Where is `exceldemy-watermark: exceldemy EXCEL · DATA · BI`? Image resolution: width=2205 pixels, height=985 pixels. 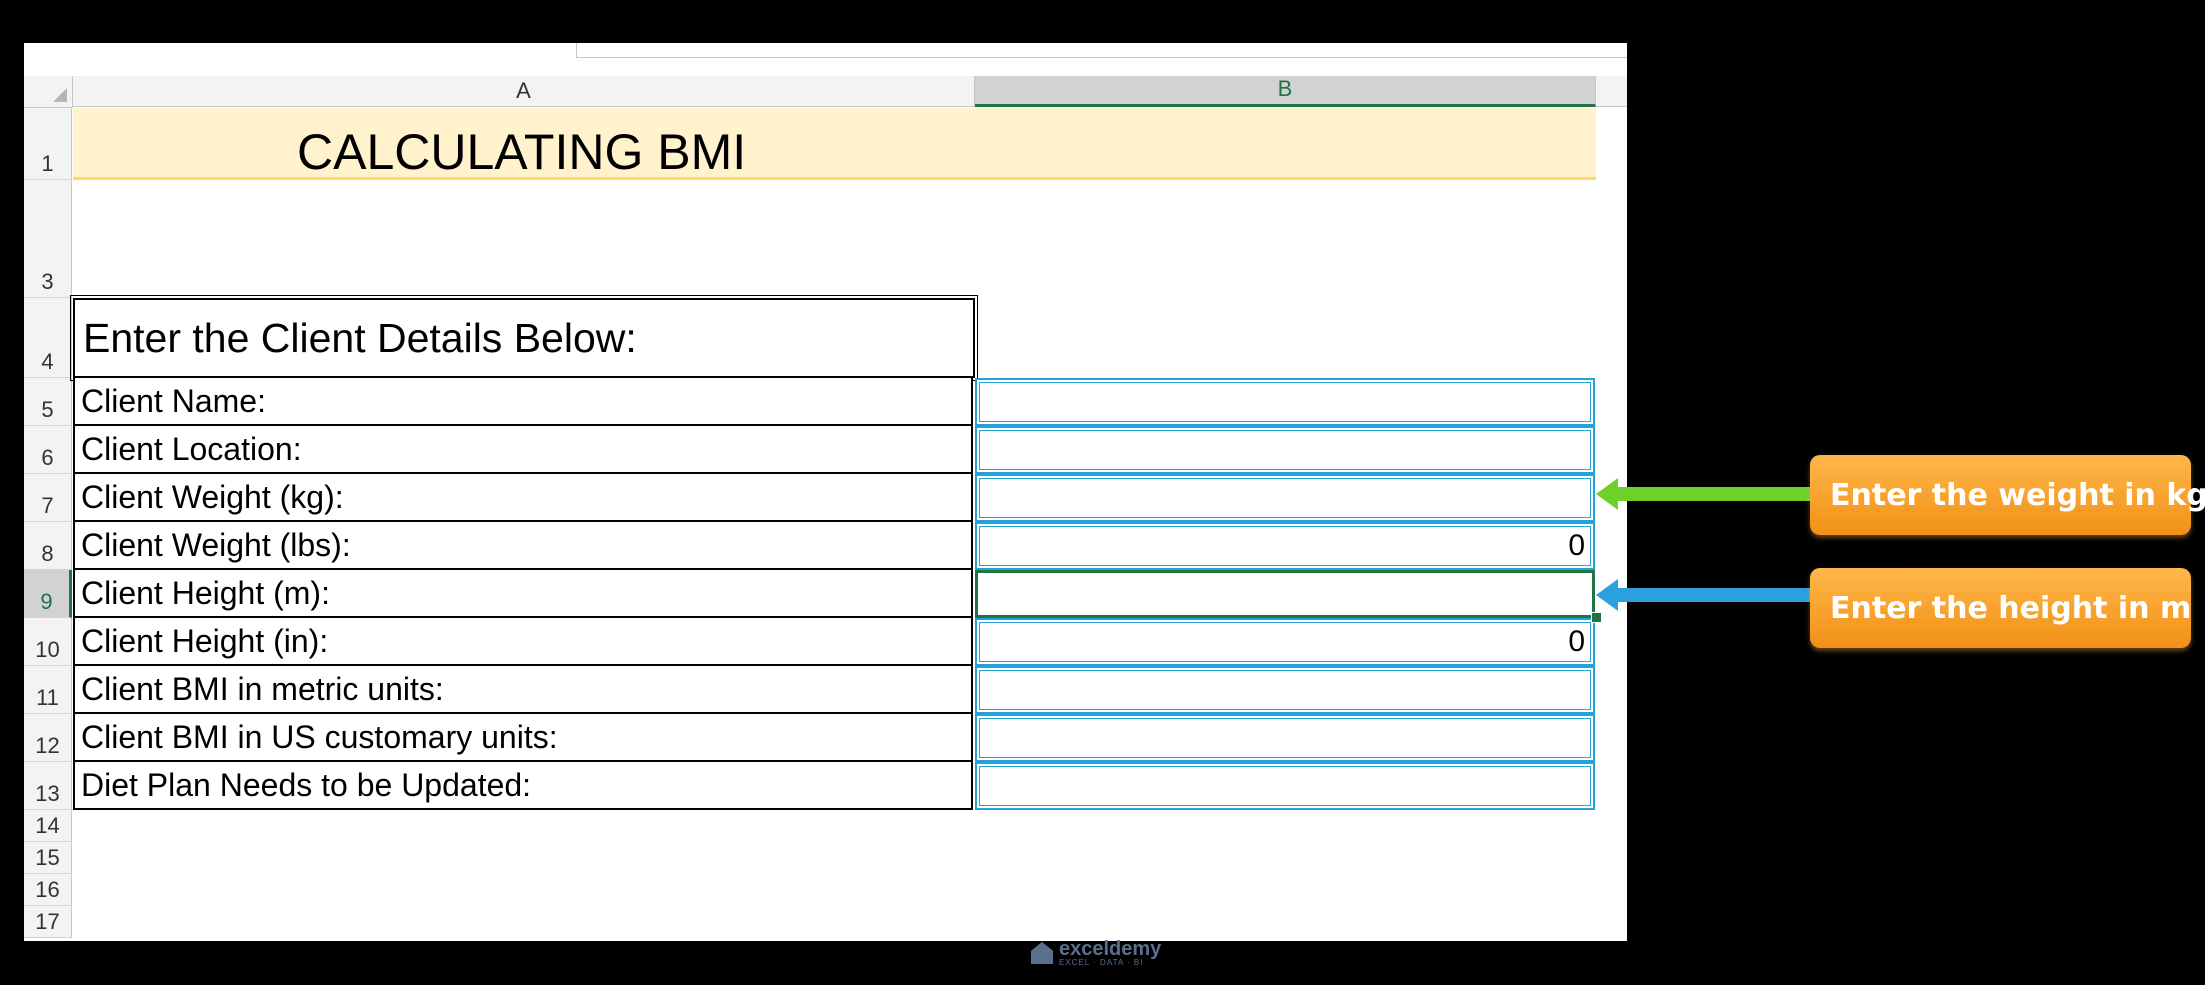
exceldemy-watermark: exceldemy EXCEL · DATA · BI is located at coordinates (1101, 953).